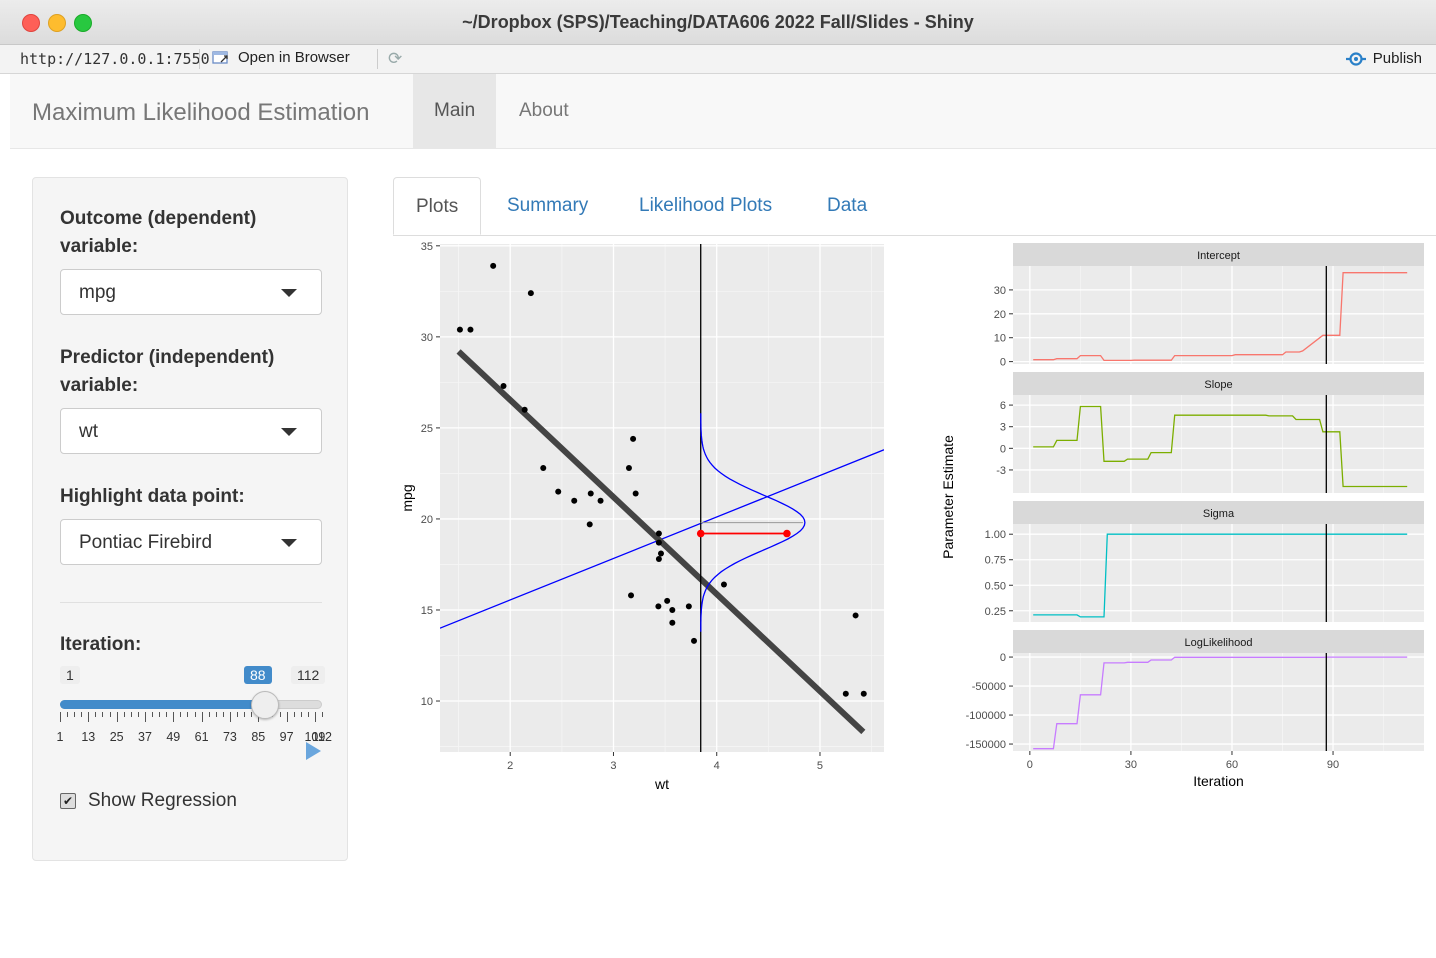 This screenshot has height=958, width=1436. Describe the element at coordinates (1000, 315) in the screenshot. I see `y-tick-label: 20` at that location.